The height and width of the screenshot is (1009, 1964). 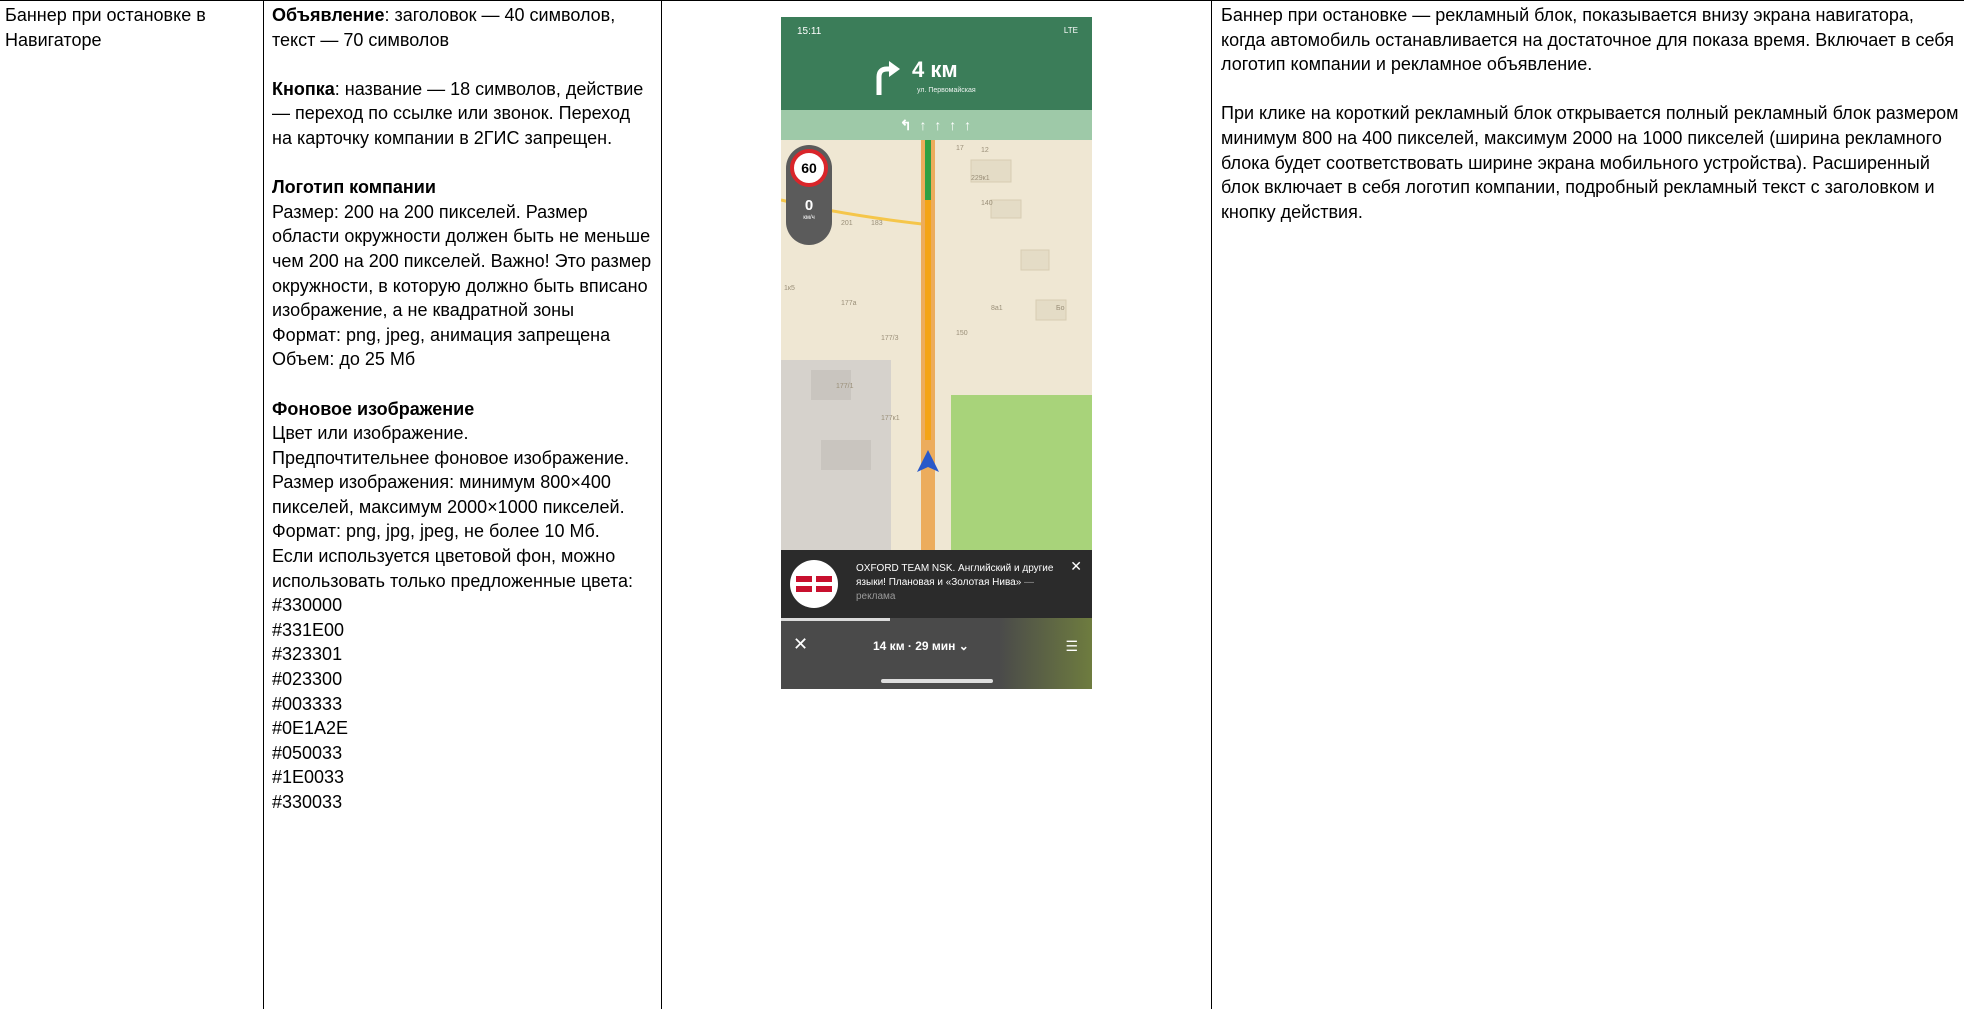 I want to click on maneuver-distance: 4 км, so click(x=935, y=69).